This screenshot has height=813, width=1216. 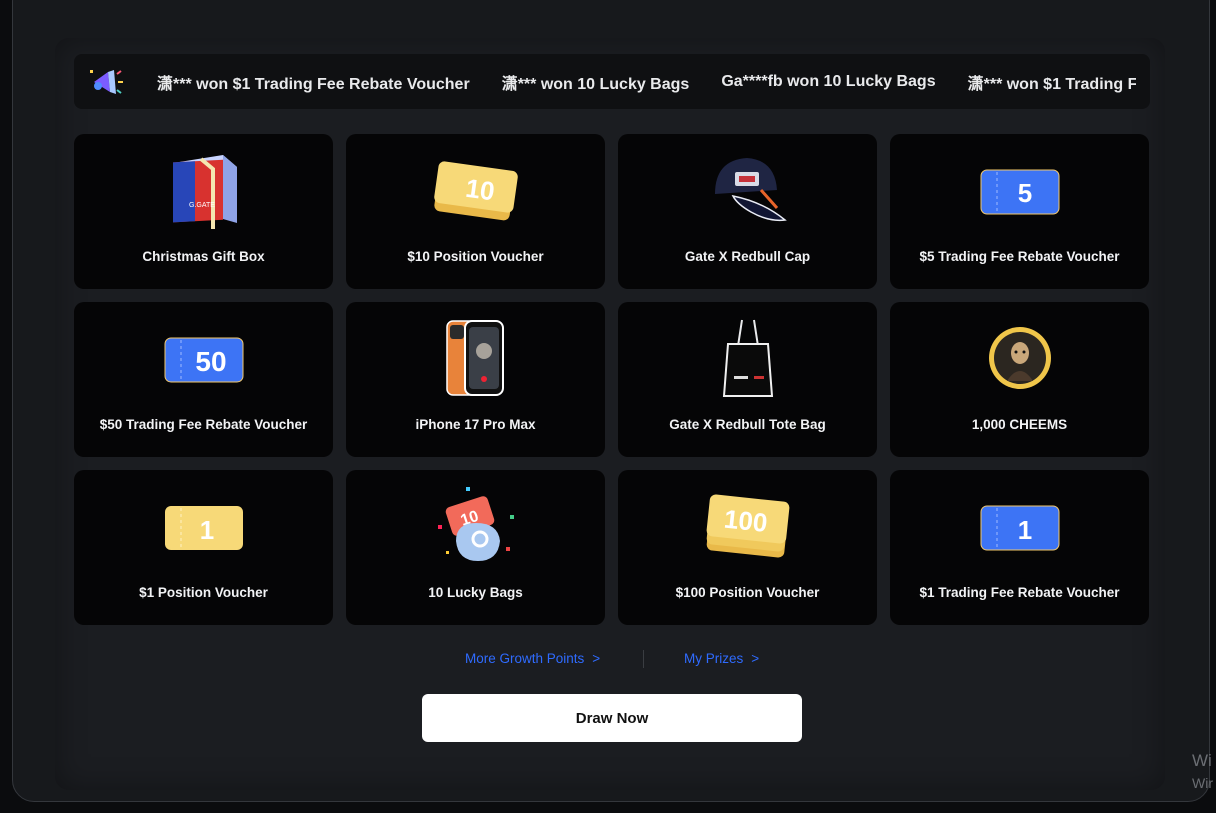 I want to click on tote-bag-icon, so click(x=747, y=358).